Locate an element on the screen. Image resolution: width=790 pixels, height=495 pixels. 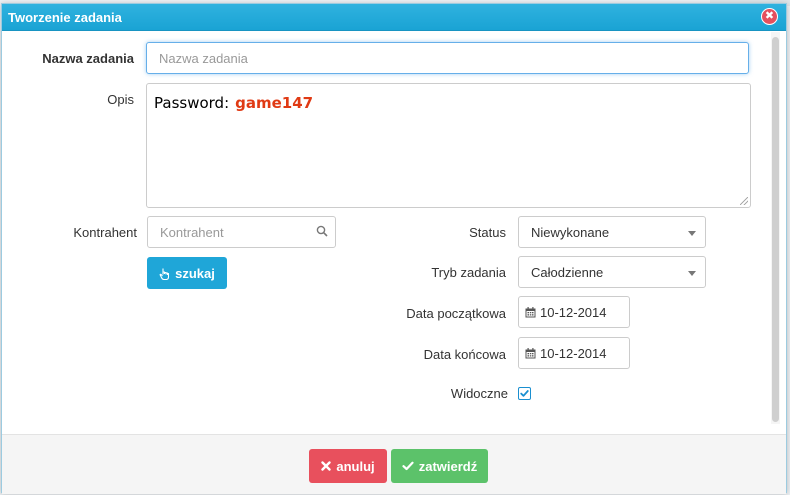
contractor-input is located at coordinates (241, 232).